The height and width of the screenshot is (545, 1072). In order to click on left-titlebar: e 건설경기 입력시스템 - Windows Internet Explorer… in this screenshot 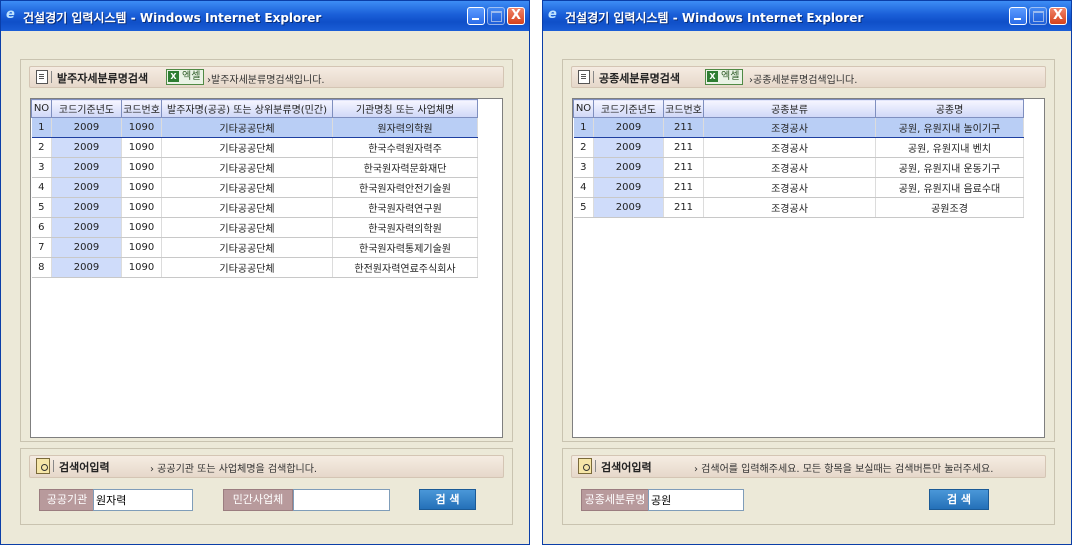, I will do `click(265, 16)`.